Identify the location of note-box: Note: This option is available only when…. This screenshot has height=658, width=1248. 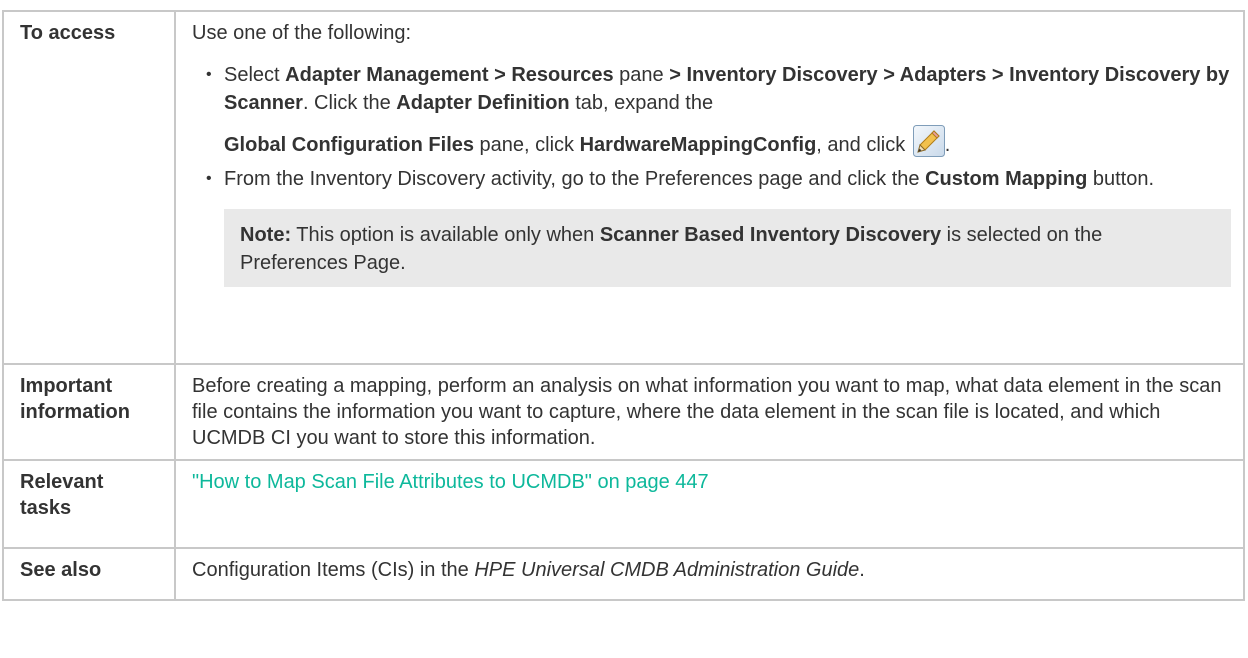
(727, 248).